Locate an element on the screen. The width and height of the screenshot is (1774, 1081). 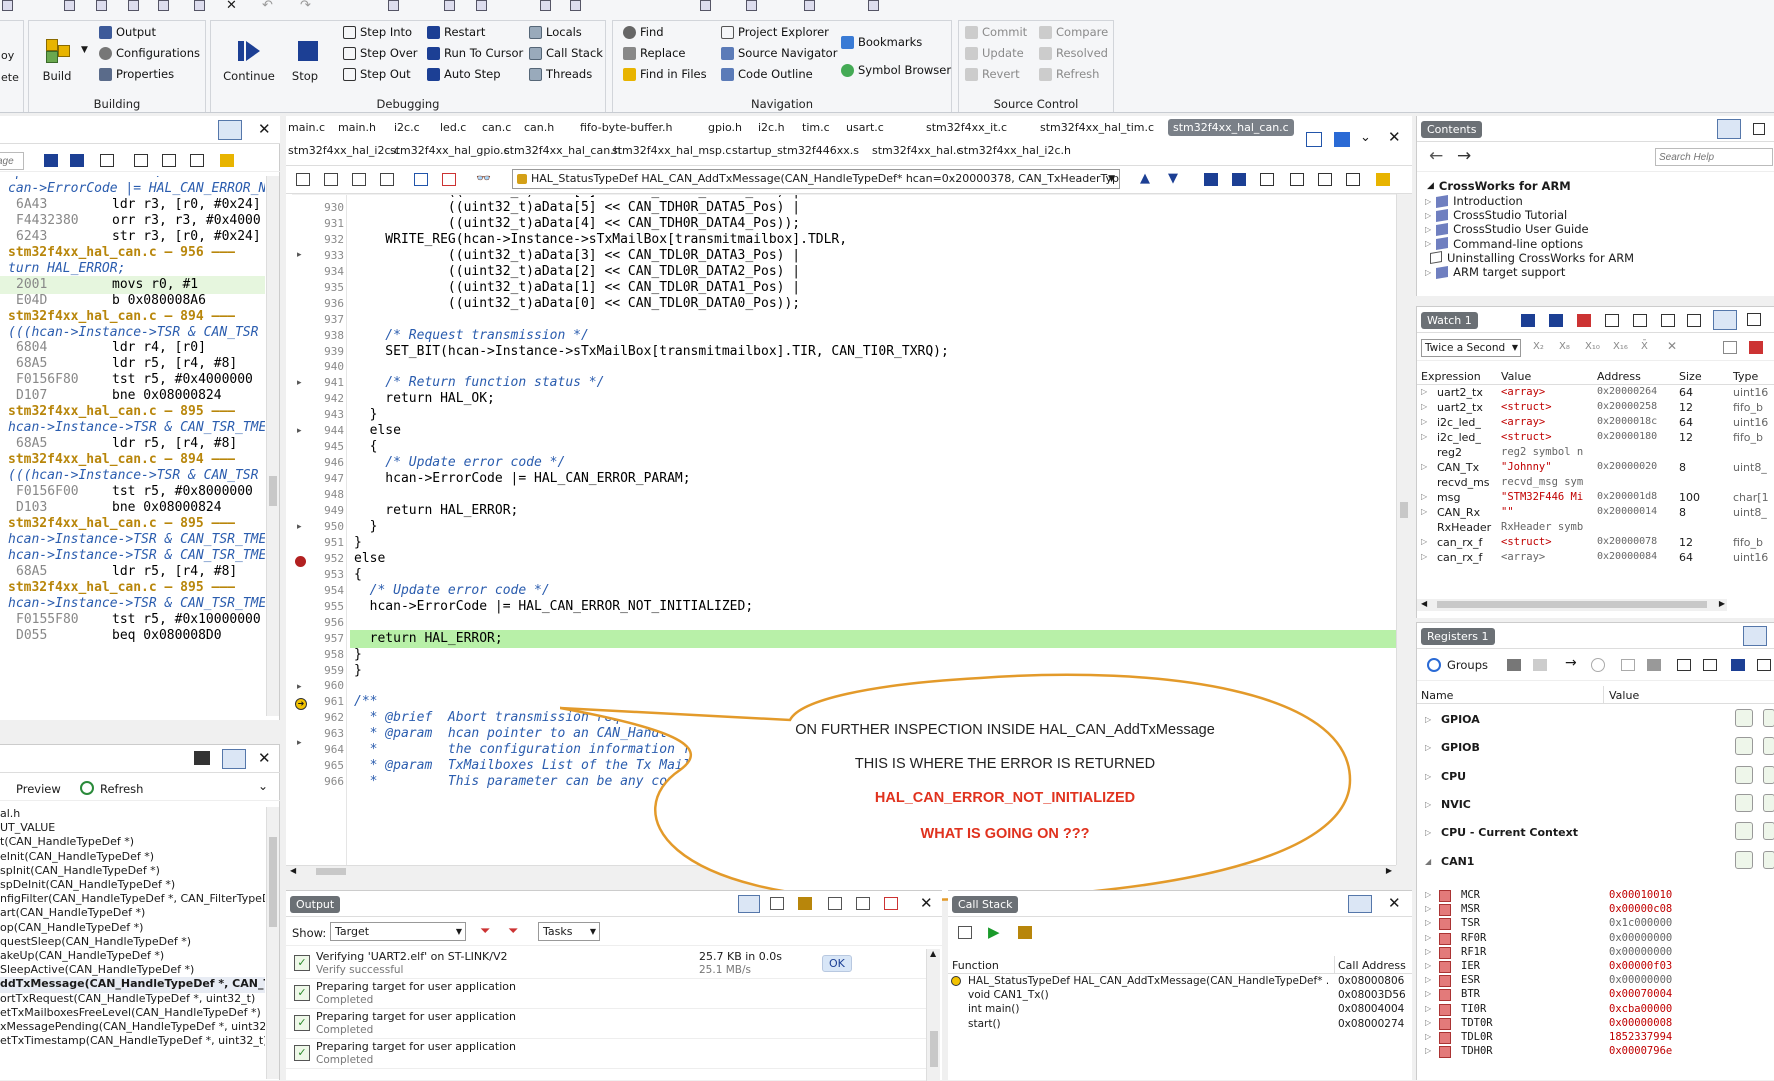
watch-row: ▷ uart2_tx <struct> 0x20000258 12 fifo_b is located at coordinates (1595, 408).